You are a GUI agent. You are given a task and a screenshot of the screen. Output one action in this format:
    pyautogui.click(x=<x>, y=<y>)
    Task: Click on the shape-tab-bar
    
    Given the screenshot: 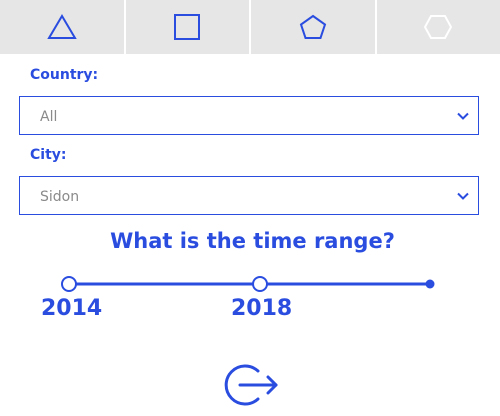 What is the action you would take?
    pyautogui.click(x=250, y=27)
    